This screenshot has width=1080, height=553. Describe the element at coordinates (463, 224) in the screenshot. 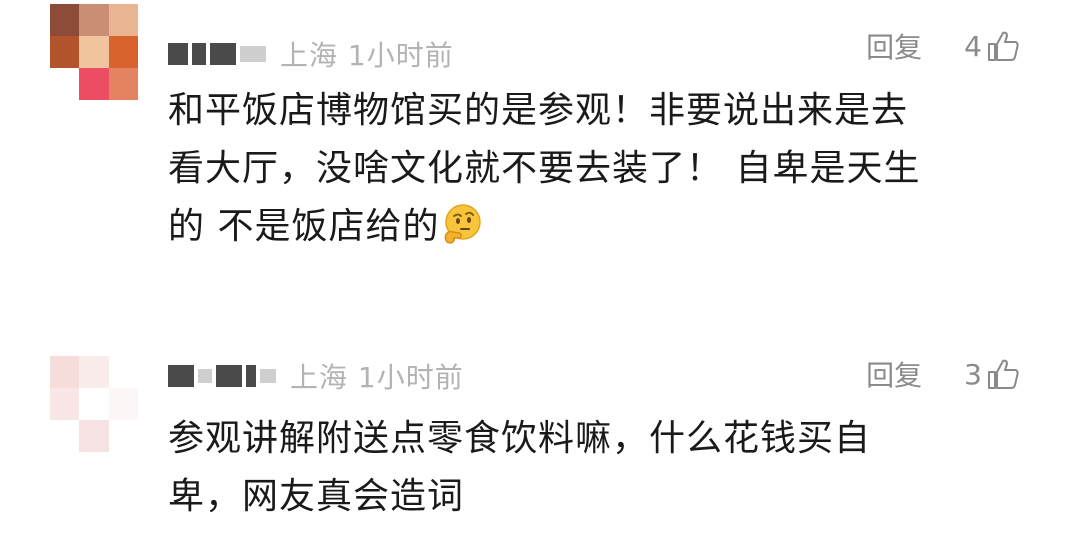

I see `thinking-face-icon` at that location.